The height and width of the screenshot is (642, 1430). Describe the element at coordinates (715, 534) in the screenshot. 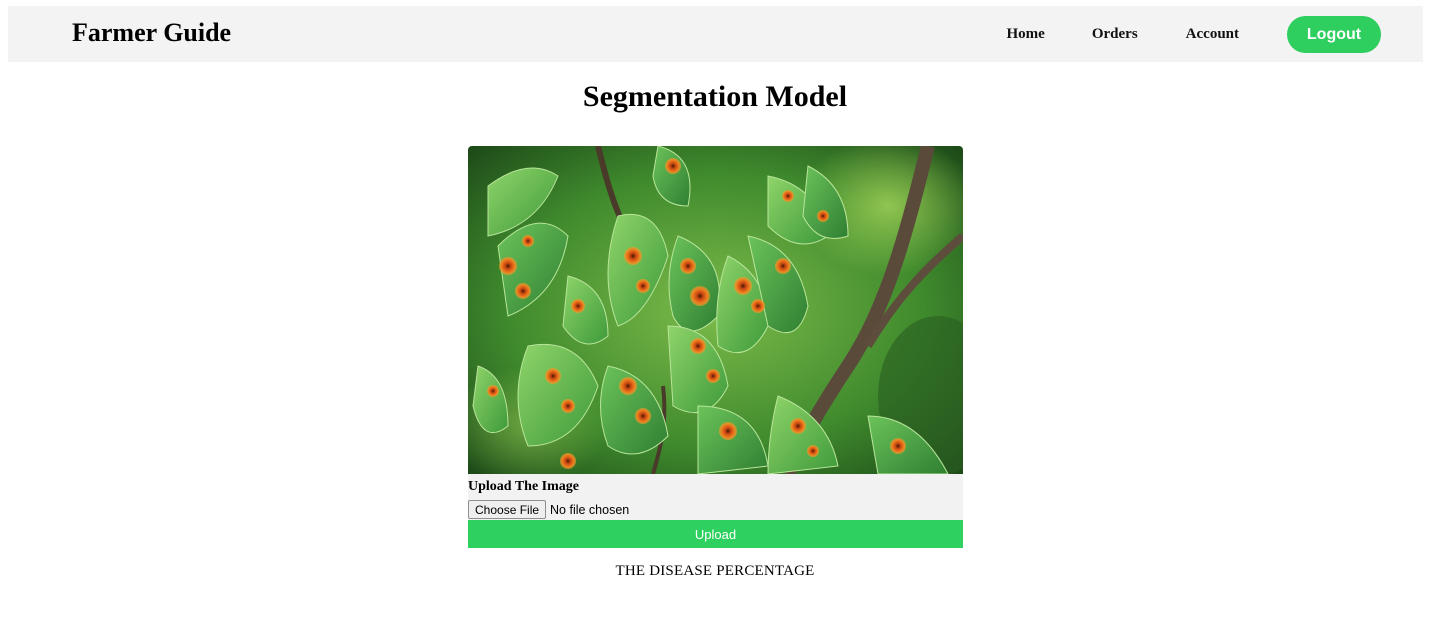

I see `upload-button: Upload` at that location.